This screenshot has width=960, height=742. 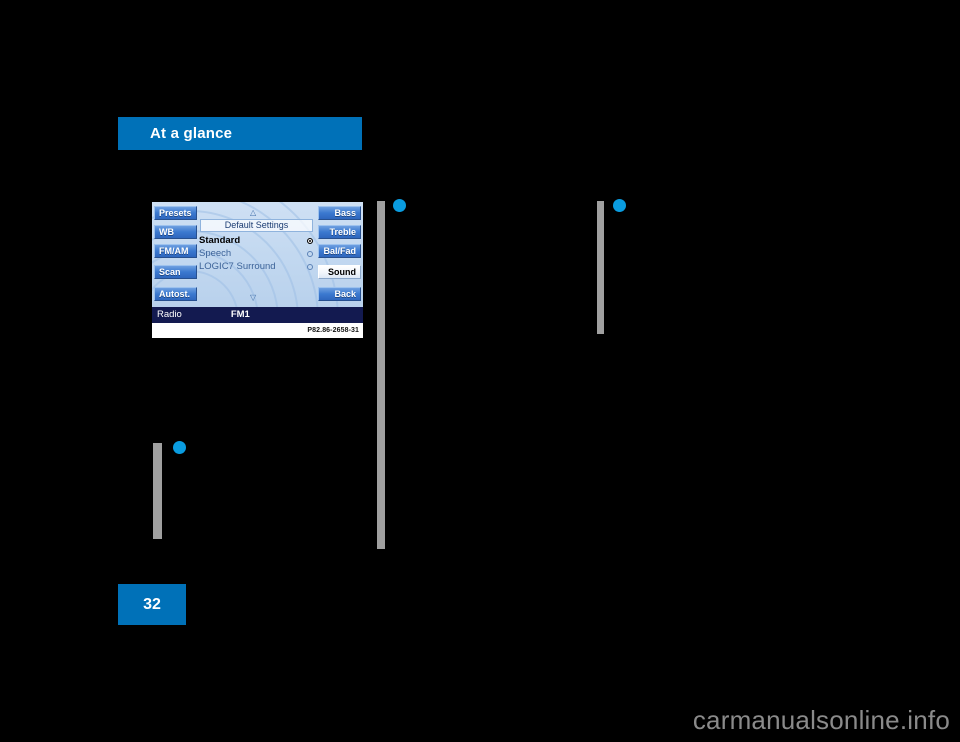 What do you see at coordinates (166, 231) in the screenshot?
I see `softkey-wb-label: WB` at bounding box center [166, 231].